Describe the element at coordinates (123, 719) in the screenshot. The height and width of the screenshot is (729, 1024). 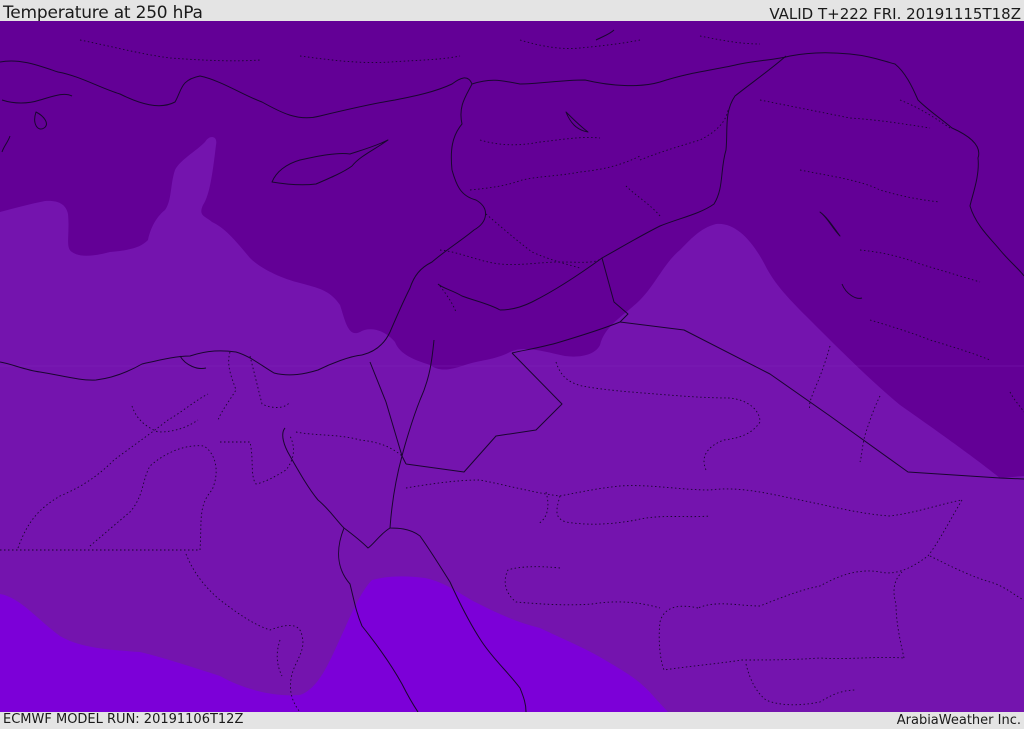
I see `model-run-label: ECMWF MODEL RUN: 20191106T12Z` at that location.